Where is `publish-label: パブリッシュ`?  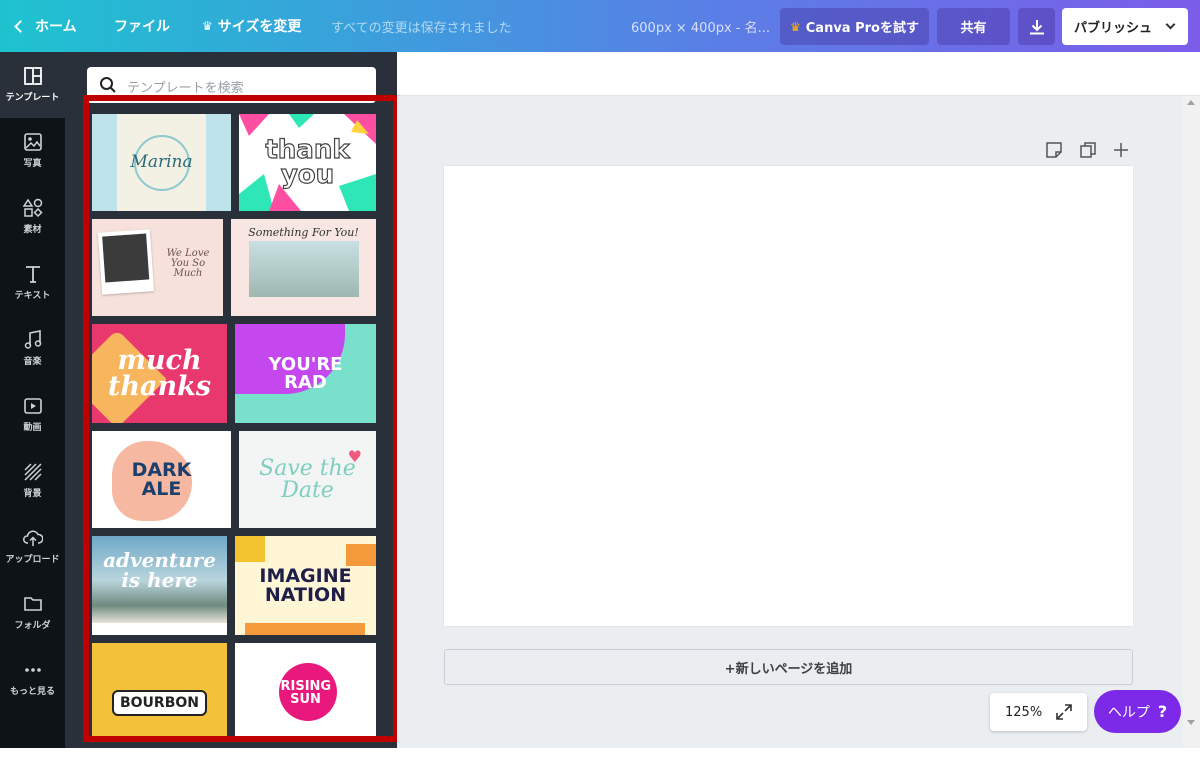 publish-label: パブリッシュ is located at coordinates (1113, 28).